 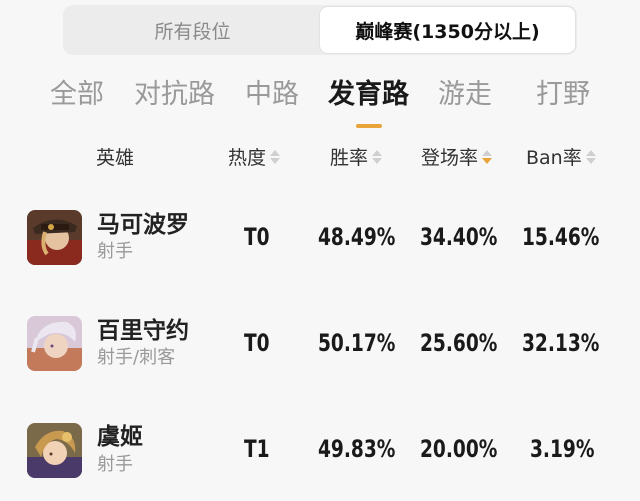 What do you see at coordinates (459, 343) in the screenshot?
I see `hero-pick-rate: 25.60%` at bounding box center [459, 343].